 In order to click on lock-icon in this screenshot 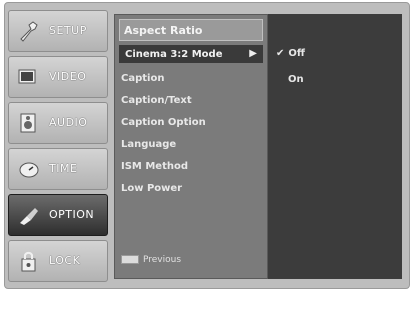, I will do `click(28, 261)`.